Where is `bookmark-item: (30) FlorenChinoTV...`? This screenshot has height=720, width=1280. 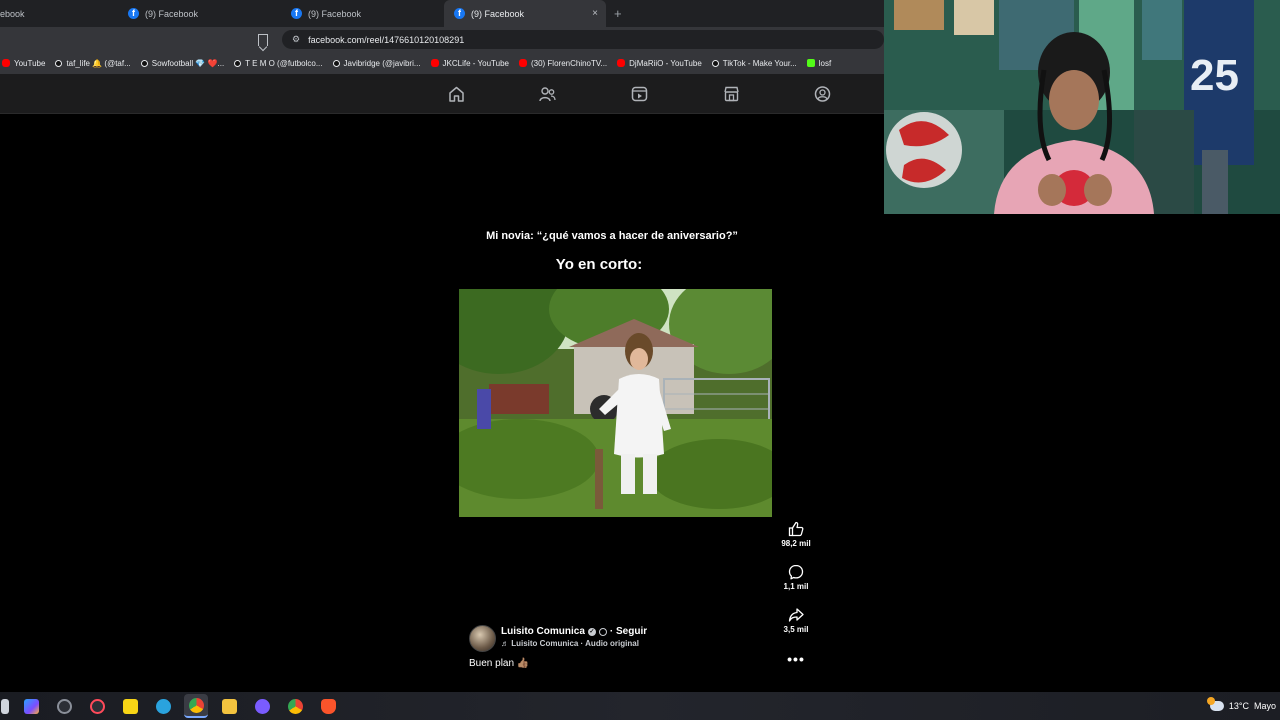 bookmark-item: (30) FlorenChinoTV... is located at coordinates (563, 63).